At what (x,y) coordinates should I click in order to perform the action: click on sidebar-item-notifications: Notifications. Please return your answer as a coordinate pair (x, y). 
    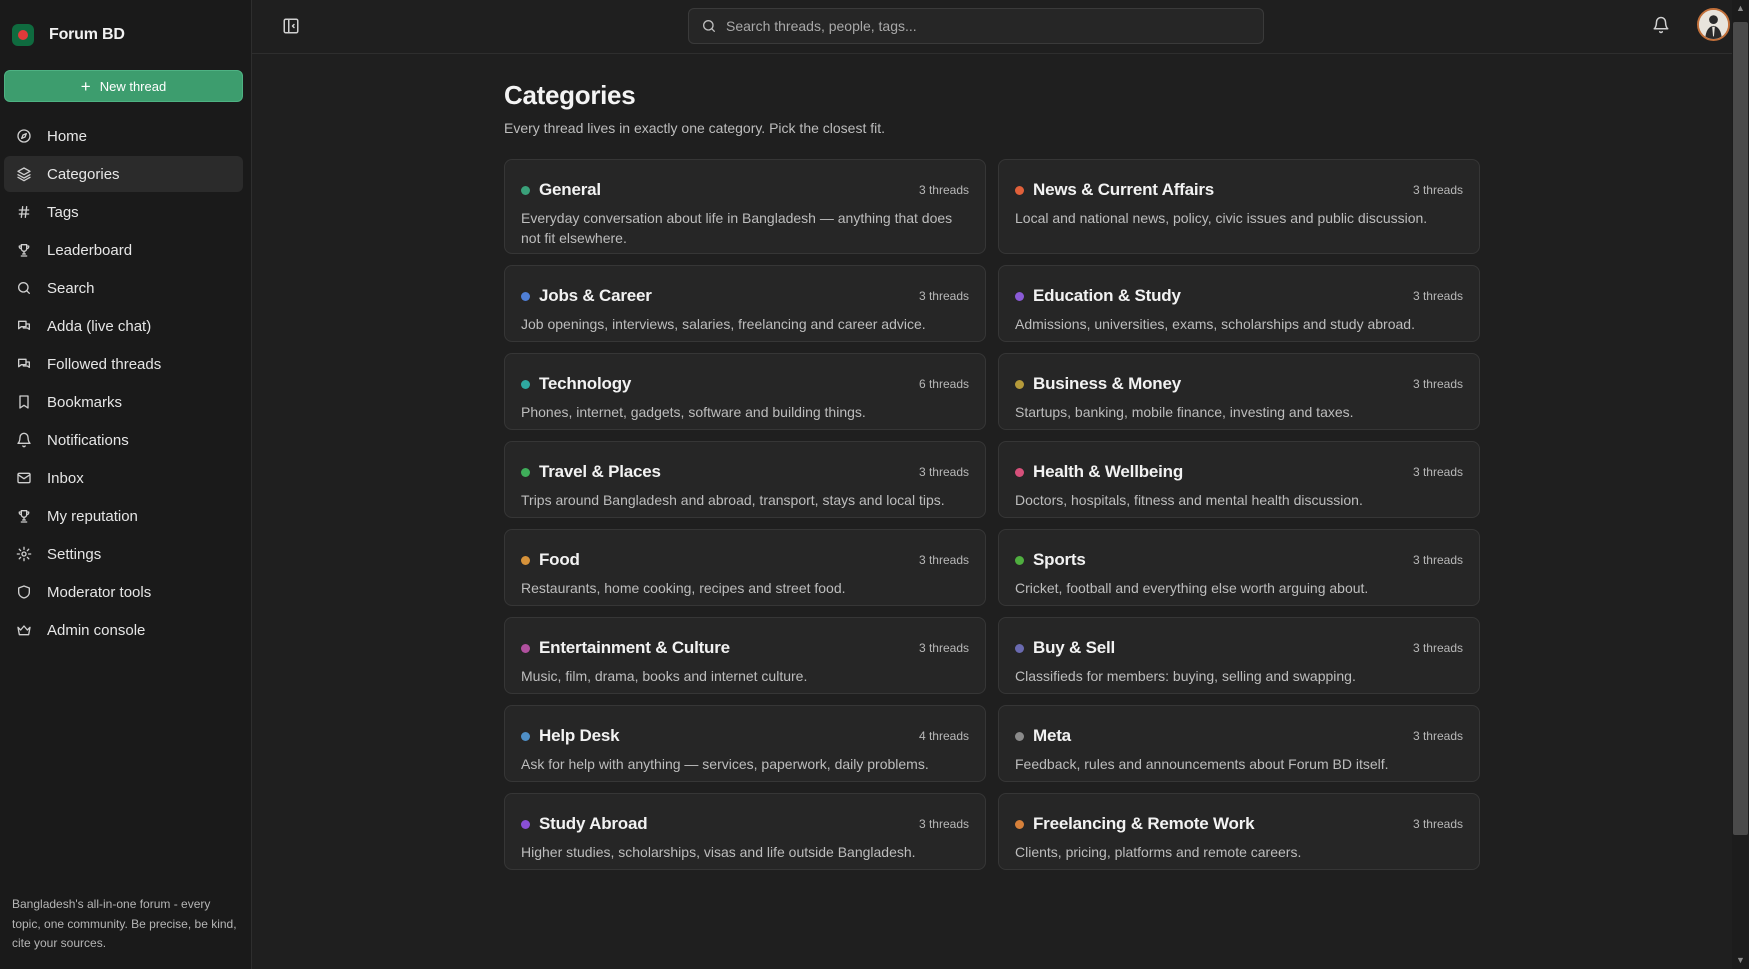
    Looking at the image, I should click on (123, 440).